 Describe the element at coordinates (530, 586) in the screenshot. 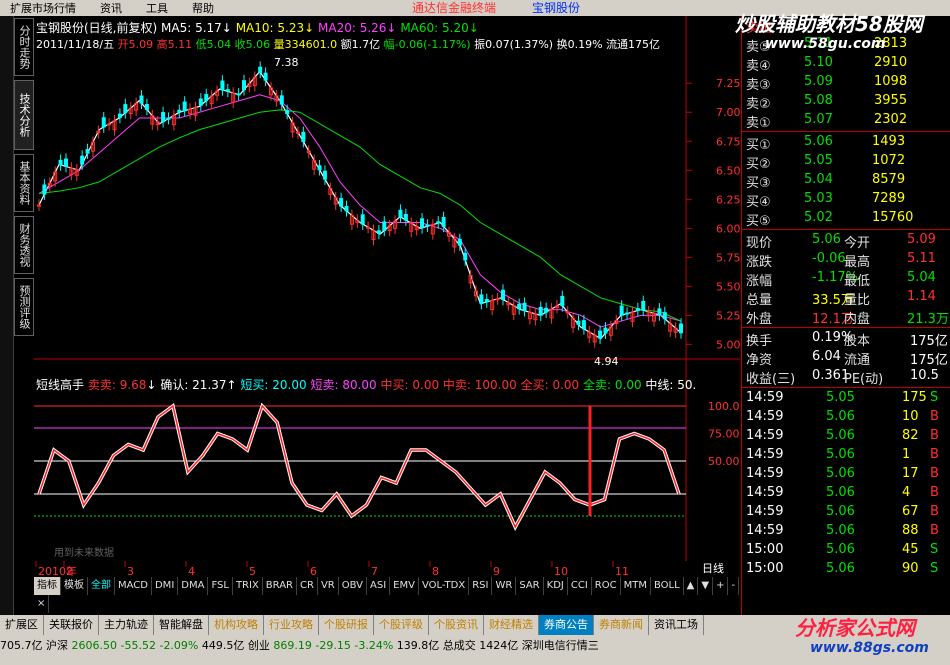

I see `tab-sar: SAR` at that location.